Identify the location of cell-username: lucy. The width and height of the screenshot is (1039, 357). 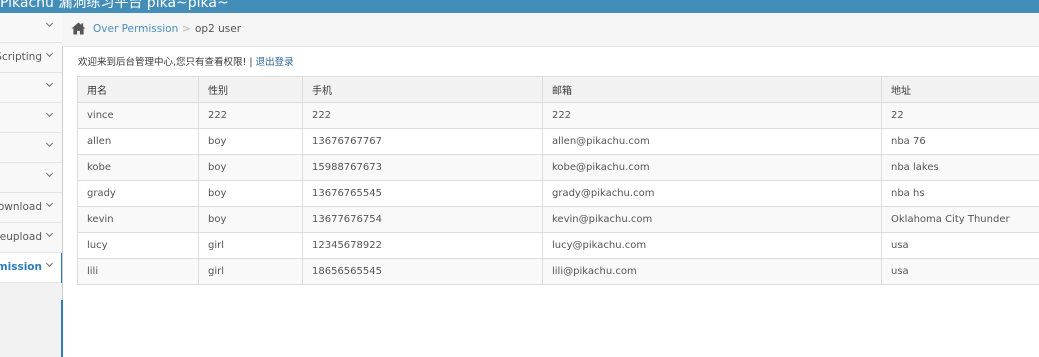
(138, 245).